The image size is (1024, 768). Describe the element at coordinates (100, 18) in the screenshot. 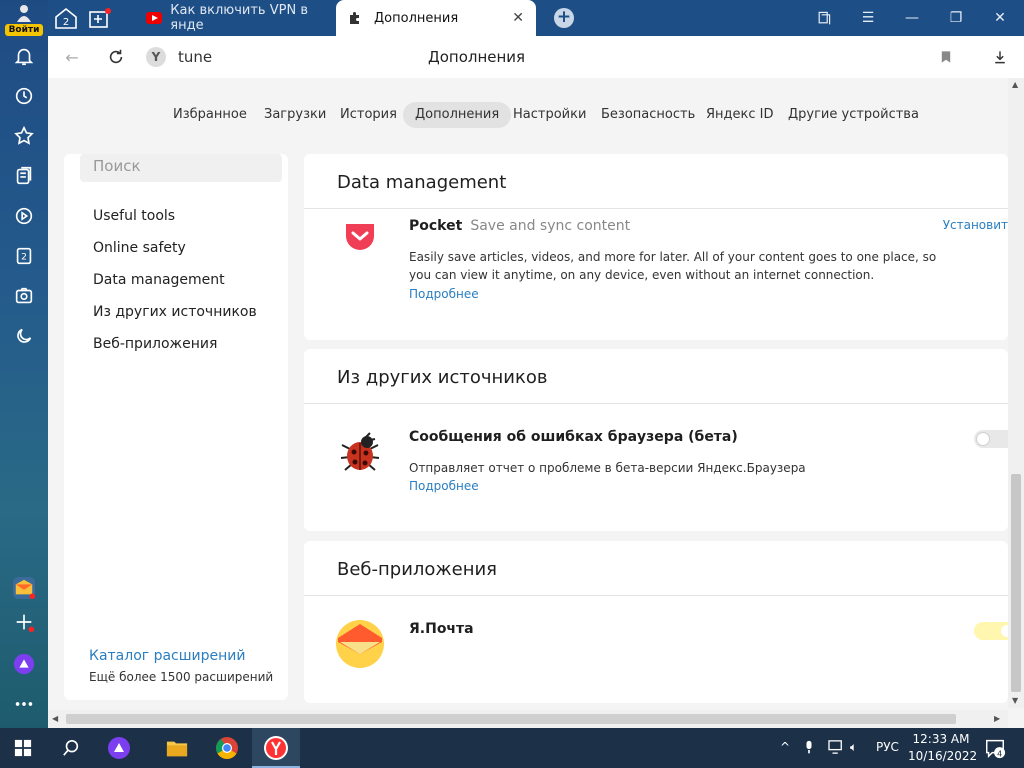

I see `new-tab-group-icon` at that location.